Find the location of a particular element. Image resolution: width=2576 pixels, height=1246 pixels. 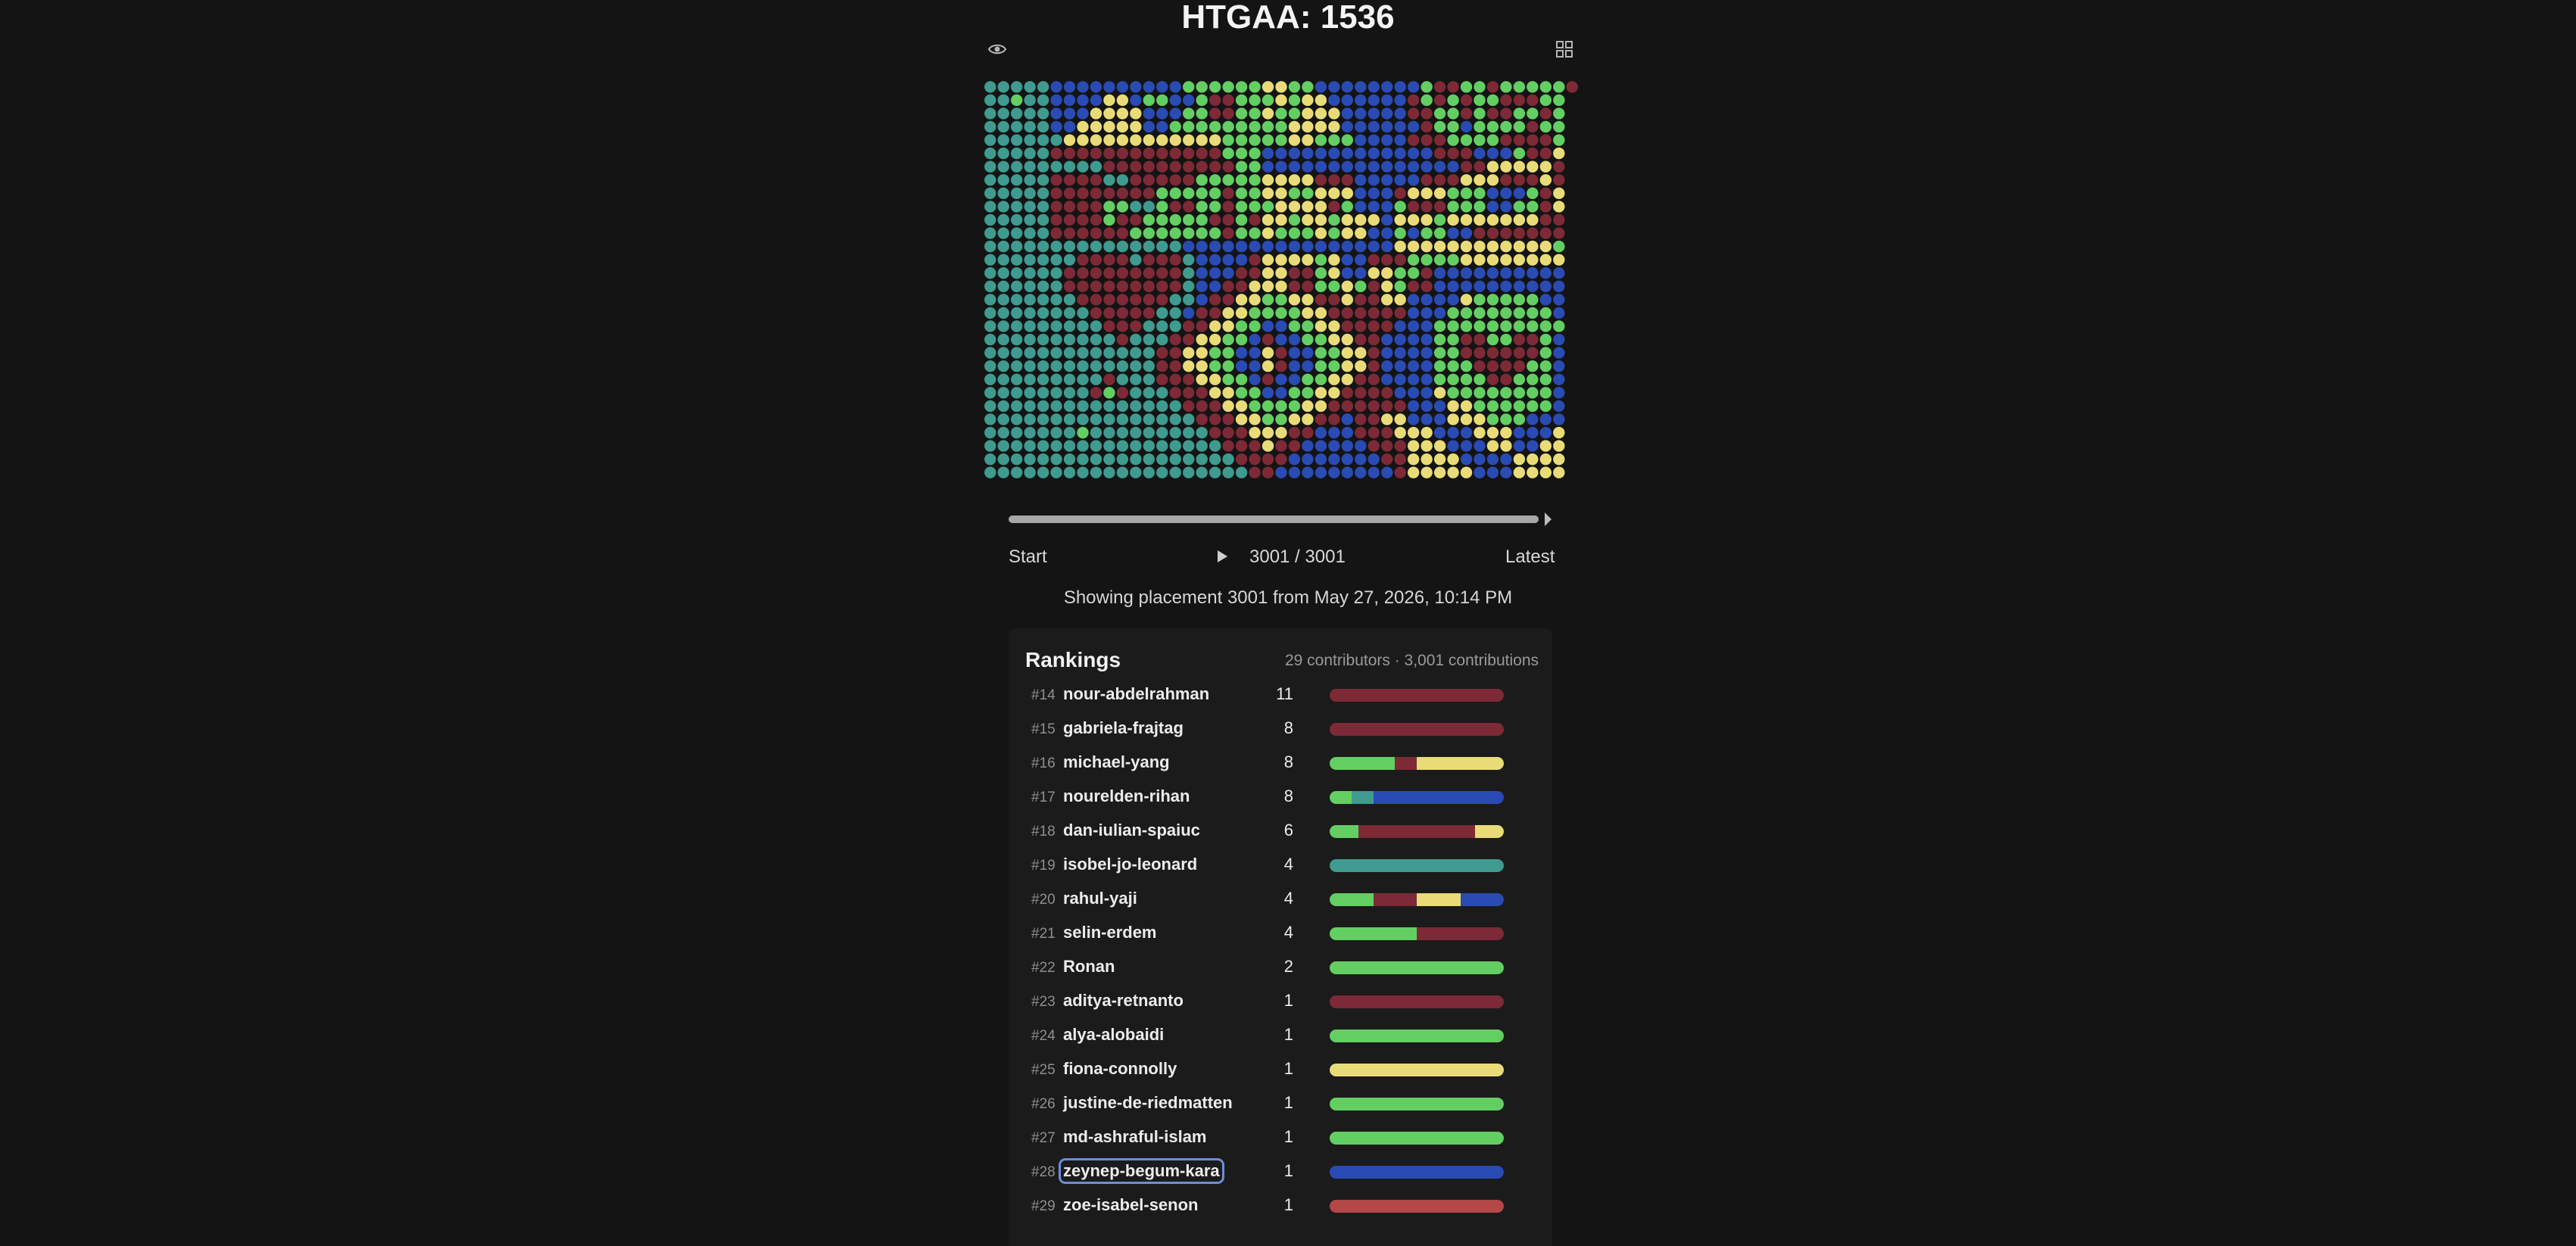

contributor-name: selin-erdem is located at coordinates (1110, 932).